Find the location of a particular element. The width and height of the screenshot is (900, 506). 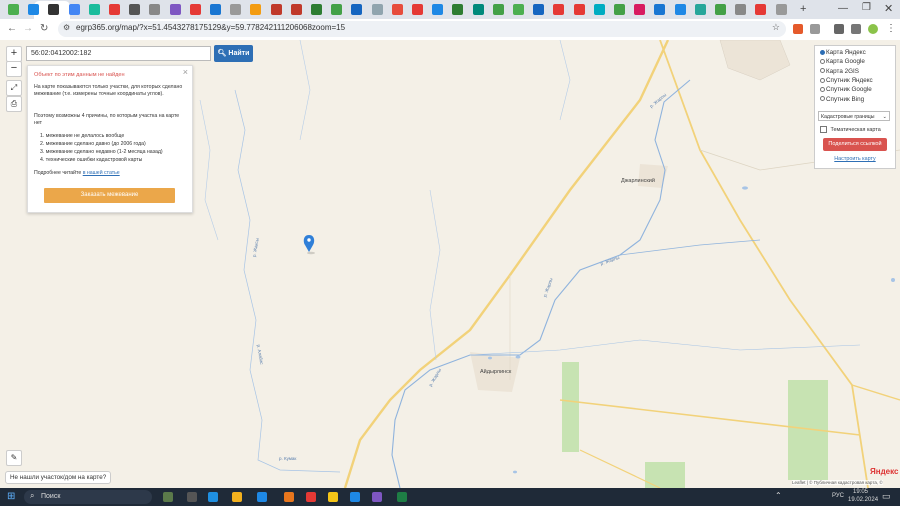

share-link-button: Поделиться ссылкой is located at coordinates (855, 144).